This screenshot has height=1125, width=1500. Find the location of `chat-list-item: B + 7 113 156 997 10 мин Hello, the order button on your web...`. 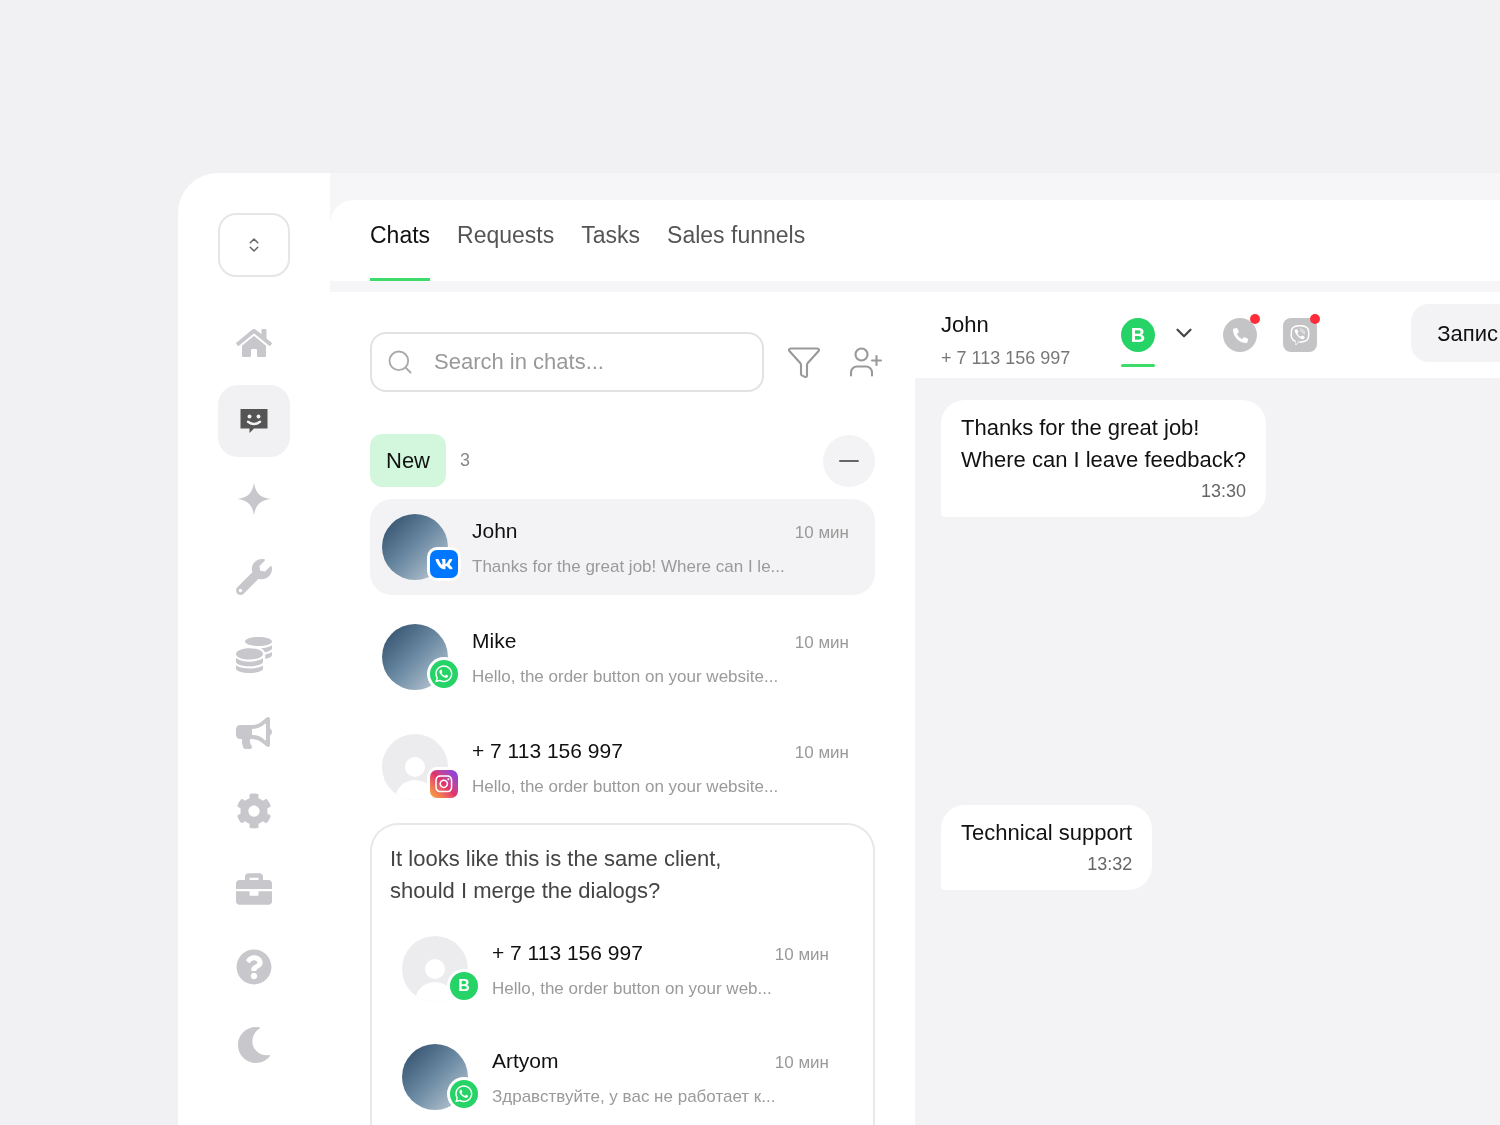

chat-list-item: B + 7 113 156 997 10 мин Hello, the order button on your web... is located at coordinates (622, 969).